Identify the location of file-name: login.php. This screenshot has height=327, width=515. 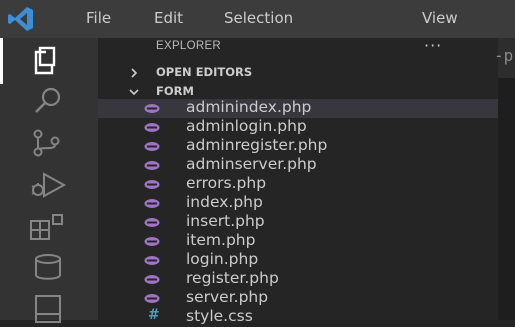
(222, 259).